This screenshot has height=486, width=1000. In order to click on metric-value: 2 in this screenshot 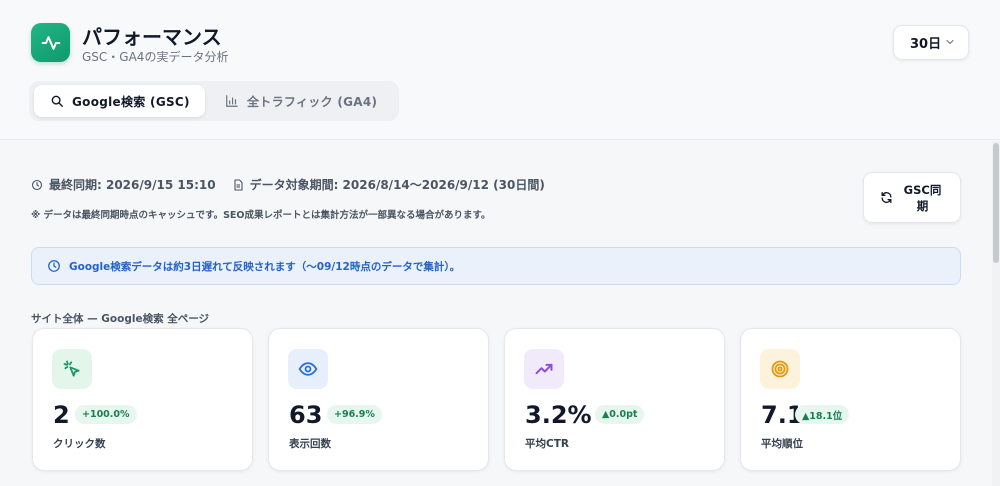, I will do `click(61, 415)`.